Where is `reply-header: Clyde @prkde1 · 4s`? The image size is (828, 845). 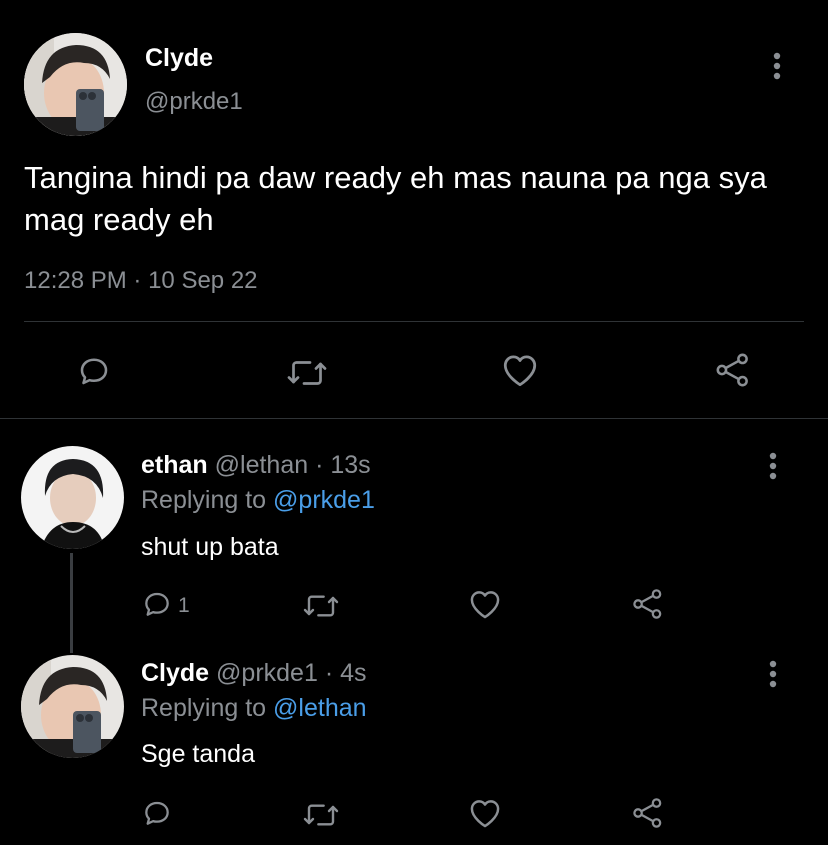
reply-header: Clyde @prkde1 · 4s is located at coordinates (254, 673).